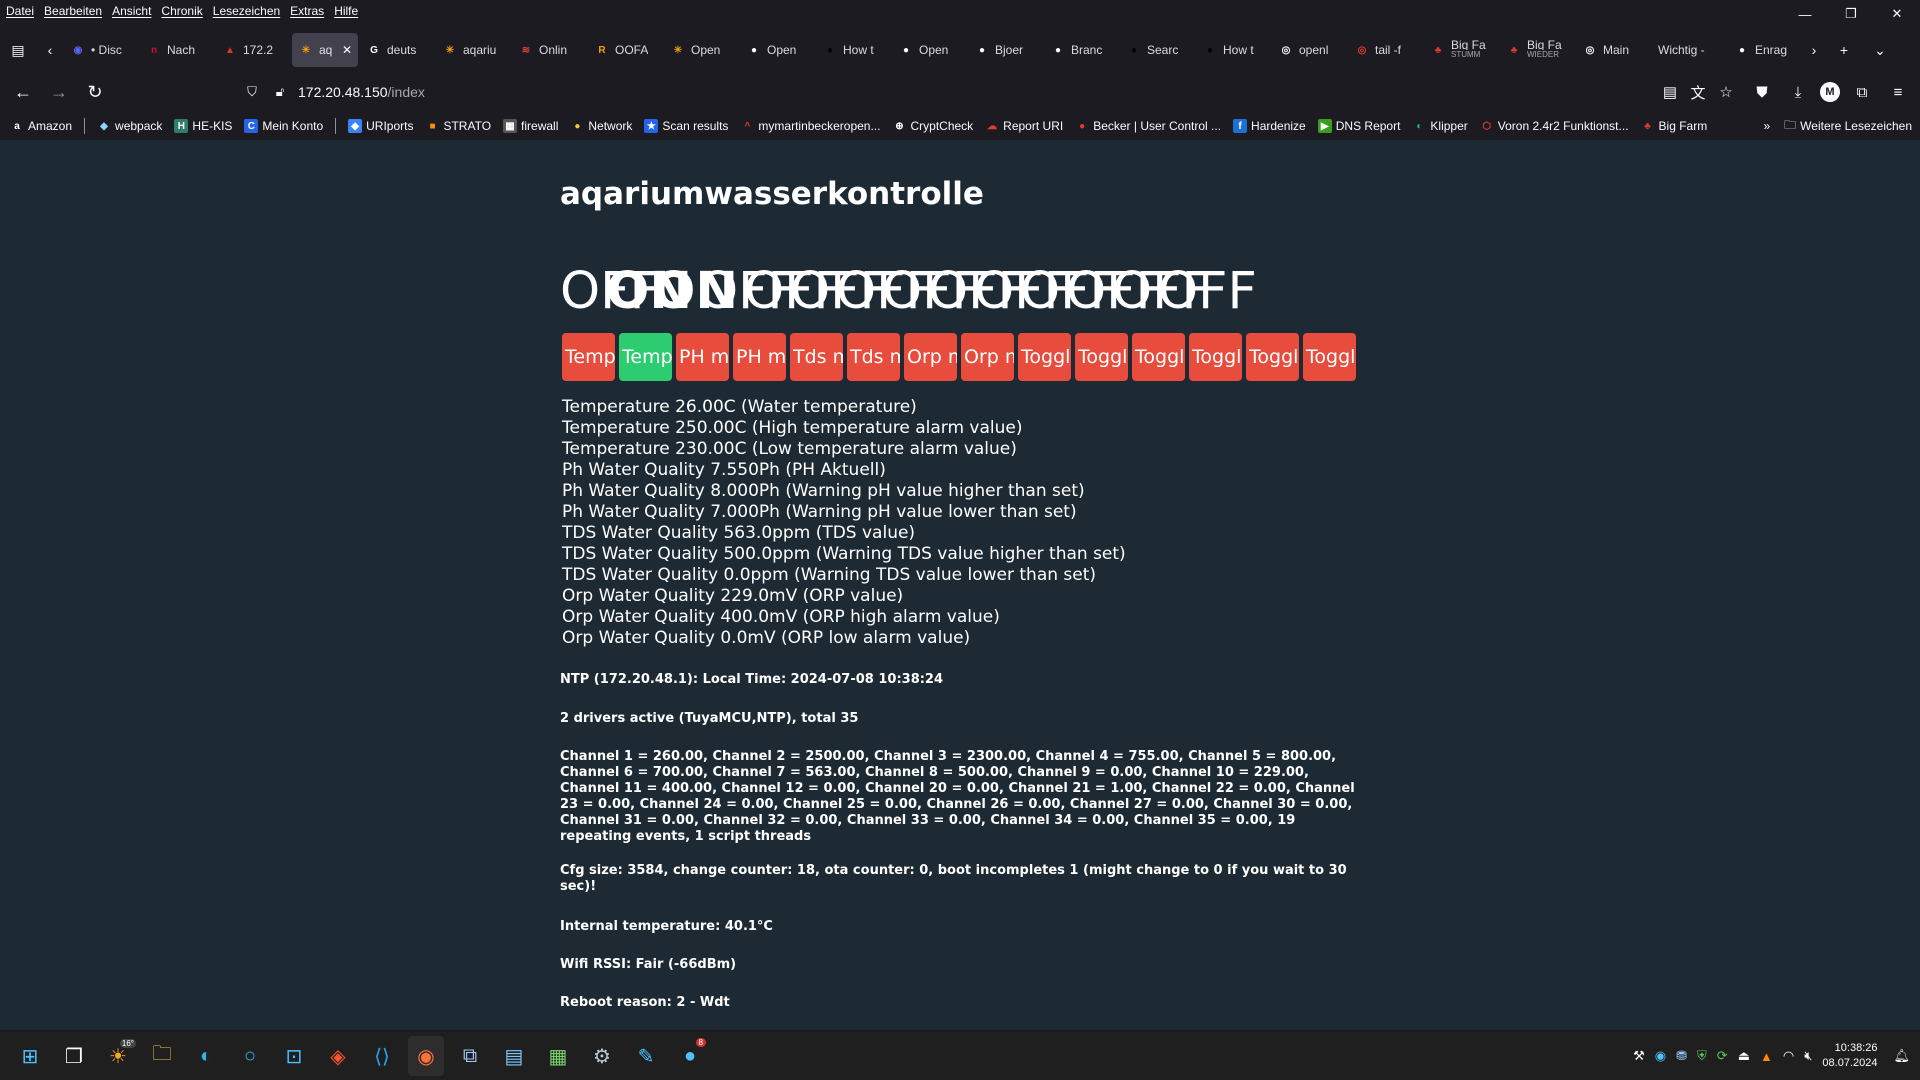 Image resolution: width=1920 pixels, height=1080 pixels. What do you see at coordinates (1744, 1056) in the screenshot?
I see `tray-usb-icon: ⏏` at bounding box center [1744, 1056].